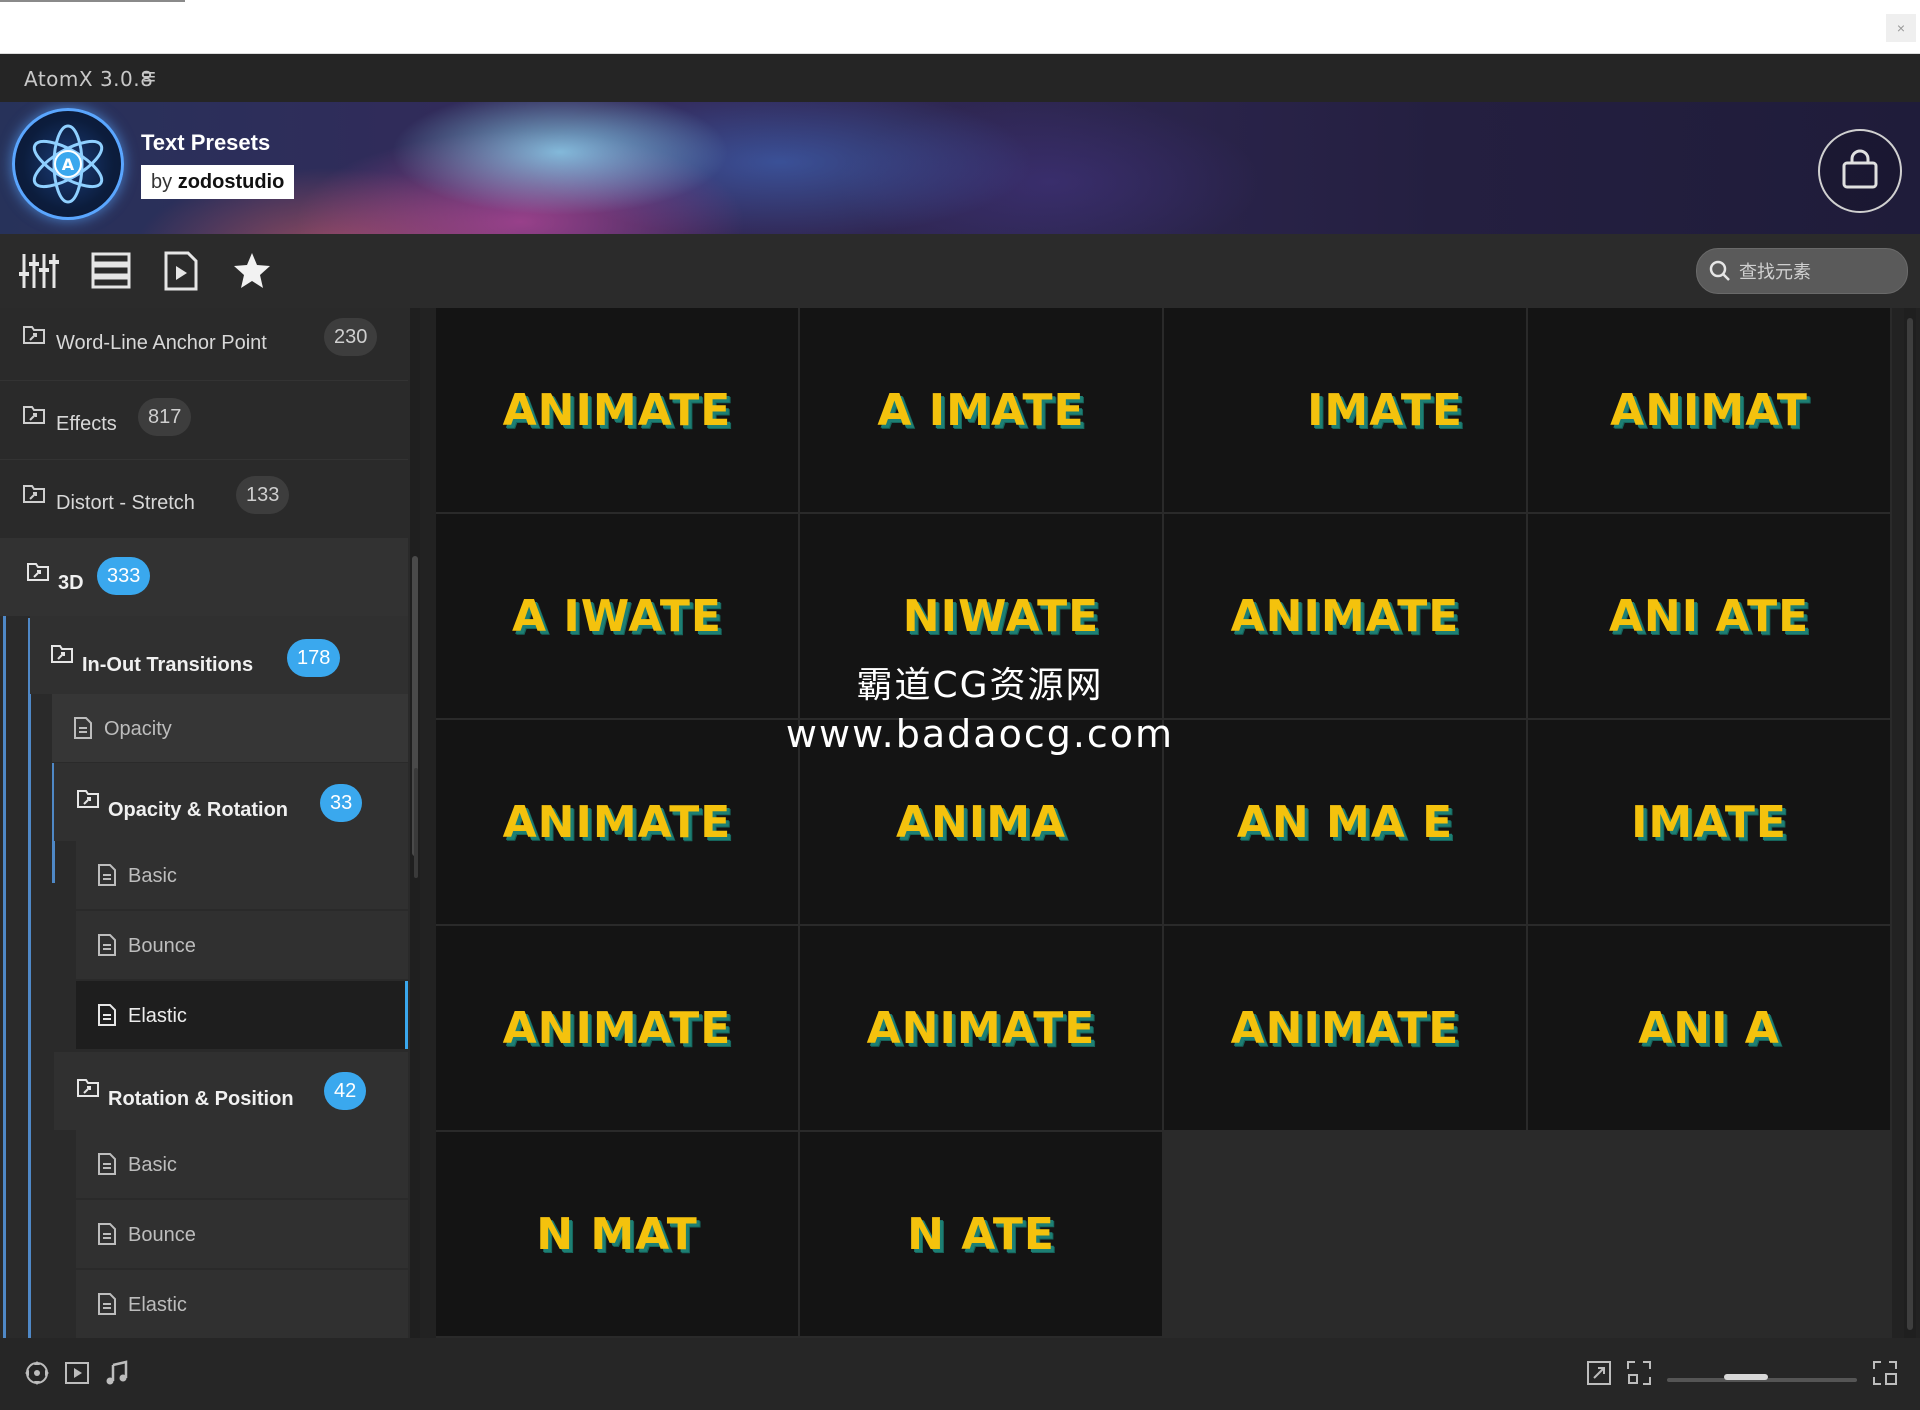  I want to click on preview-tile: ANI ATE, so click(1709, 616).